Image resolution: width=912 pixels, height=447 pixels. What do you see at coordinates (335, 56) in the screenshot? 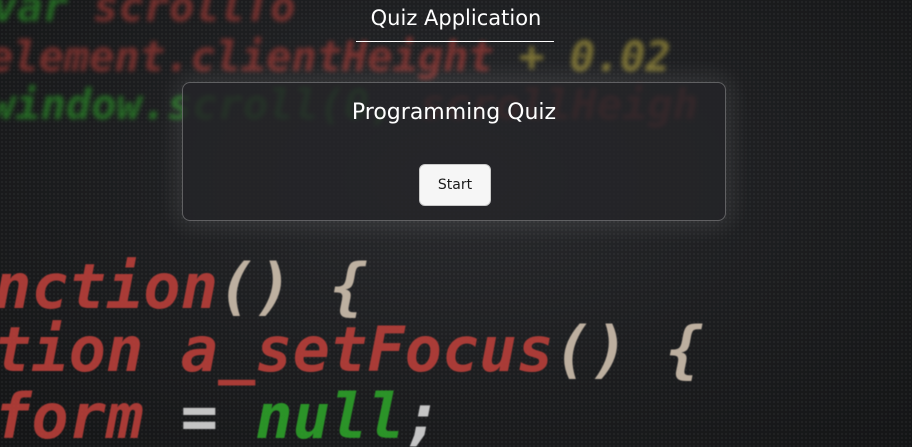
I see `background-code-line: element.clientHeight + 0.02` at bounding box center [335, 56].